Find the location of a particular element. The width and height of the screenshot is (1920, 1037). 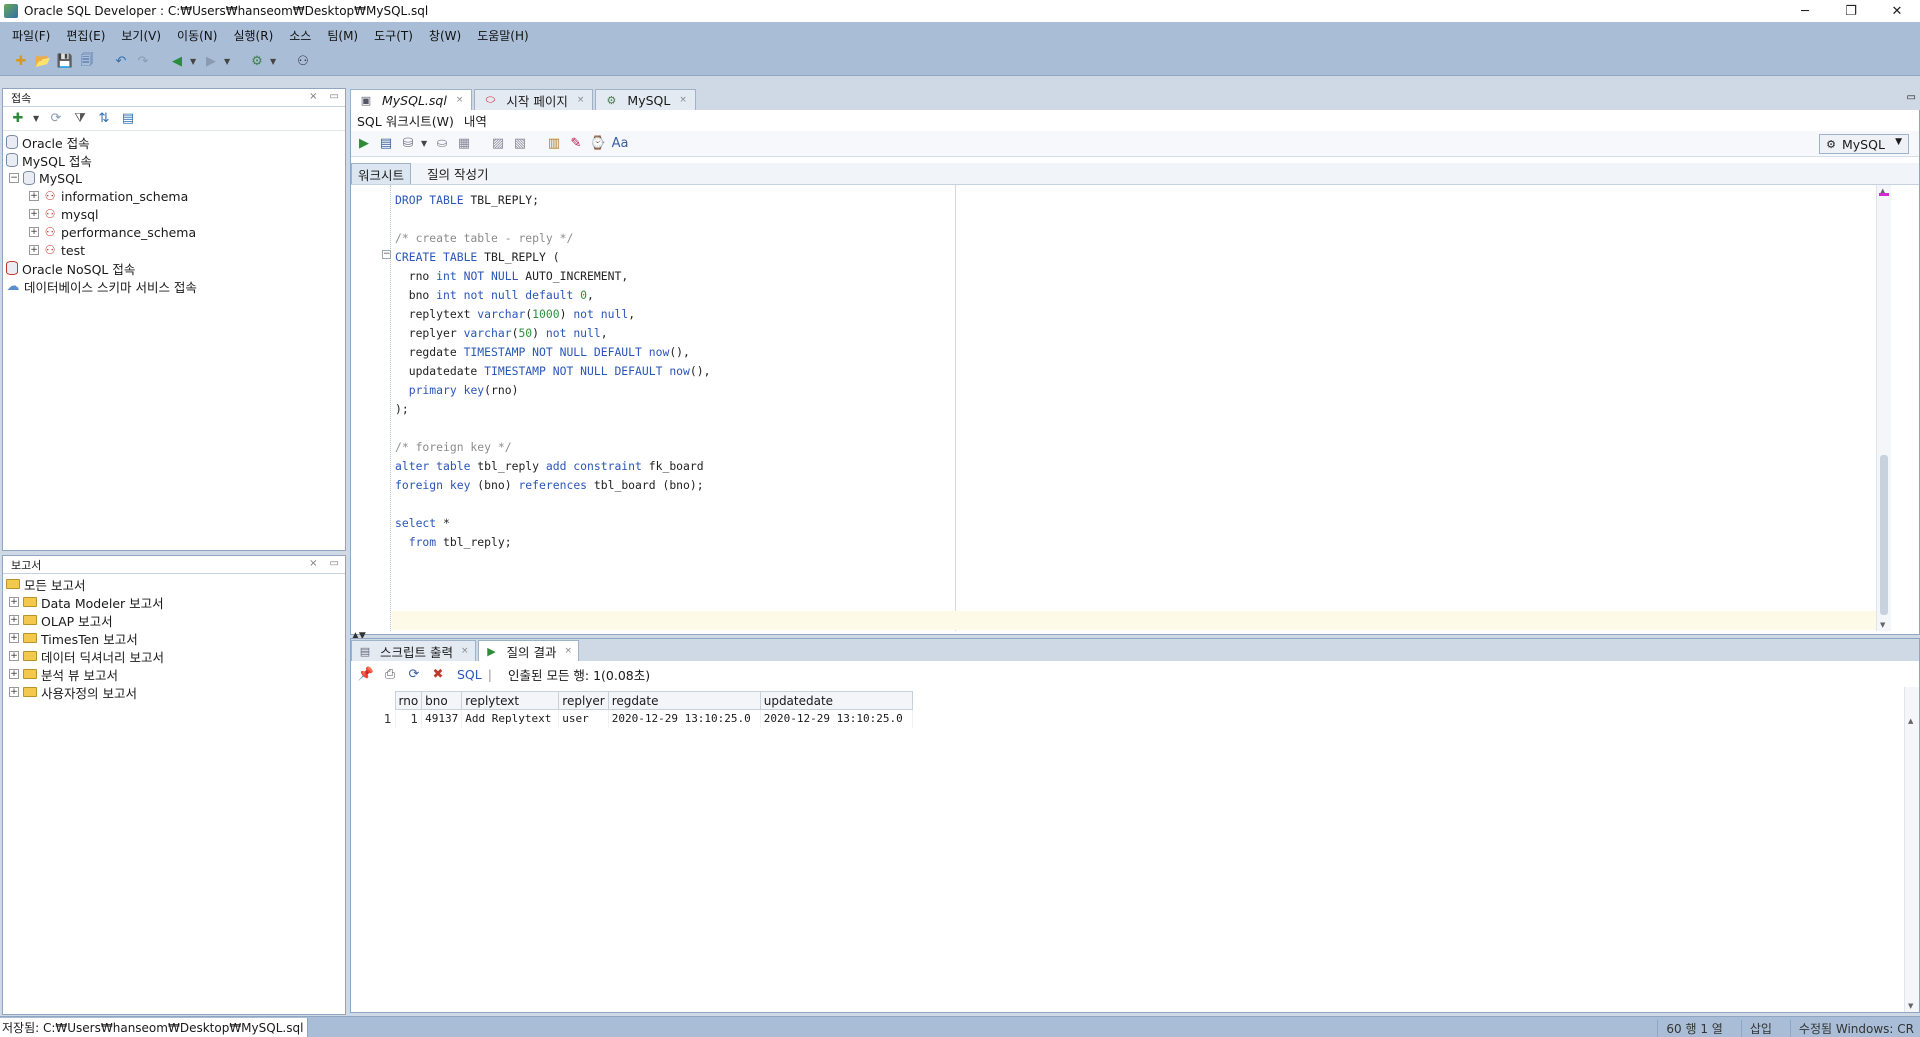

tab-mysql-connection: ⚙ MySQL × is located at coordinates (645, 99).